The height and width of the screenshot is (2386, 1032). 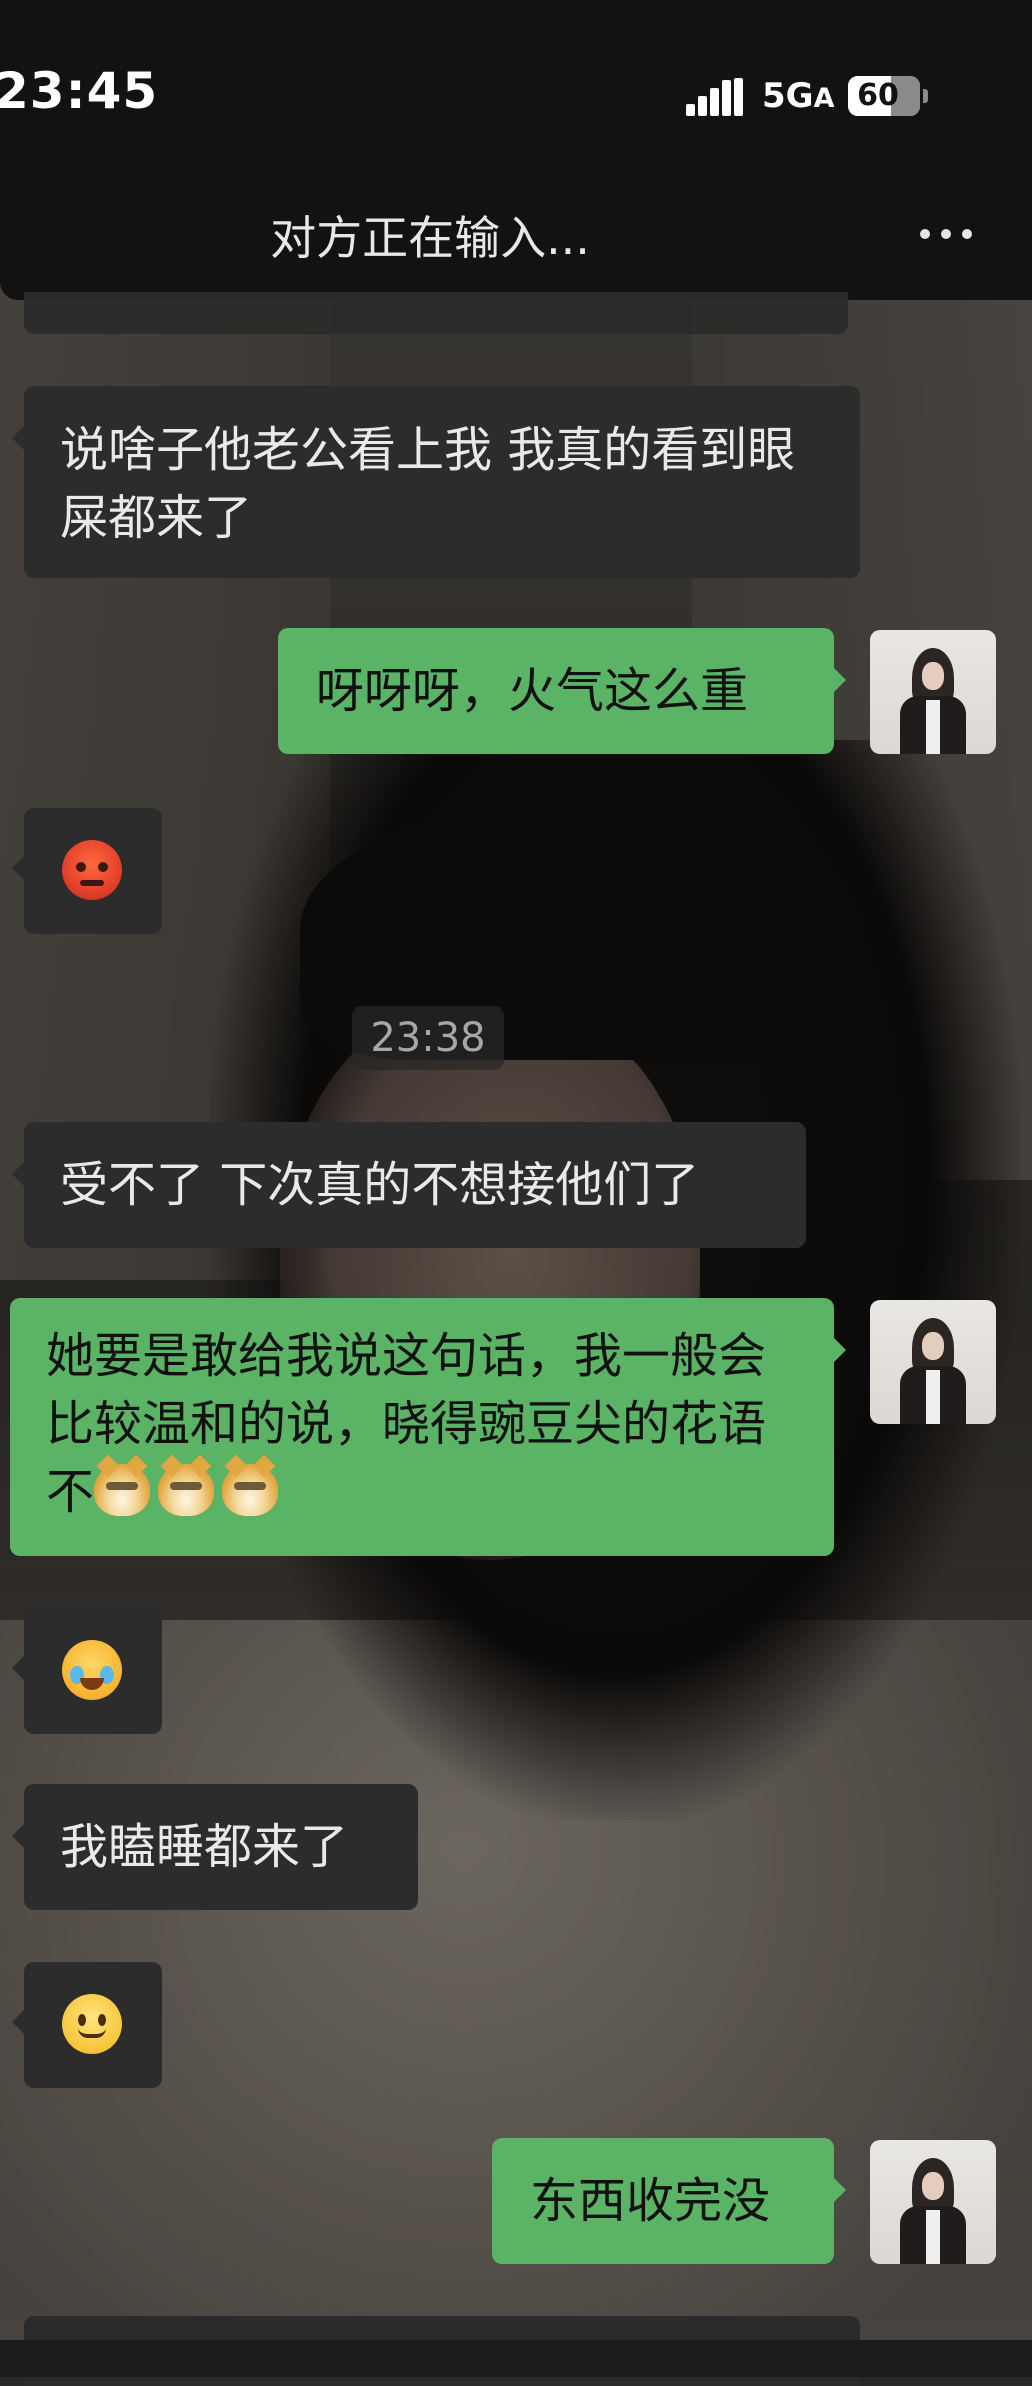 I want to click on message-bubble-incoming: 说啥子他老公看上我 我真的看到眼屎都来了, so click(x=436, y=482).